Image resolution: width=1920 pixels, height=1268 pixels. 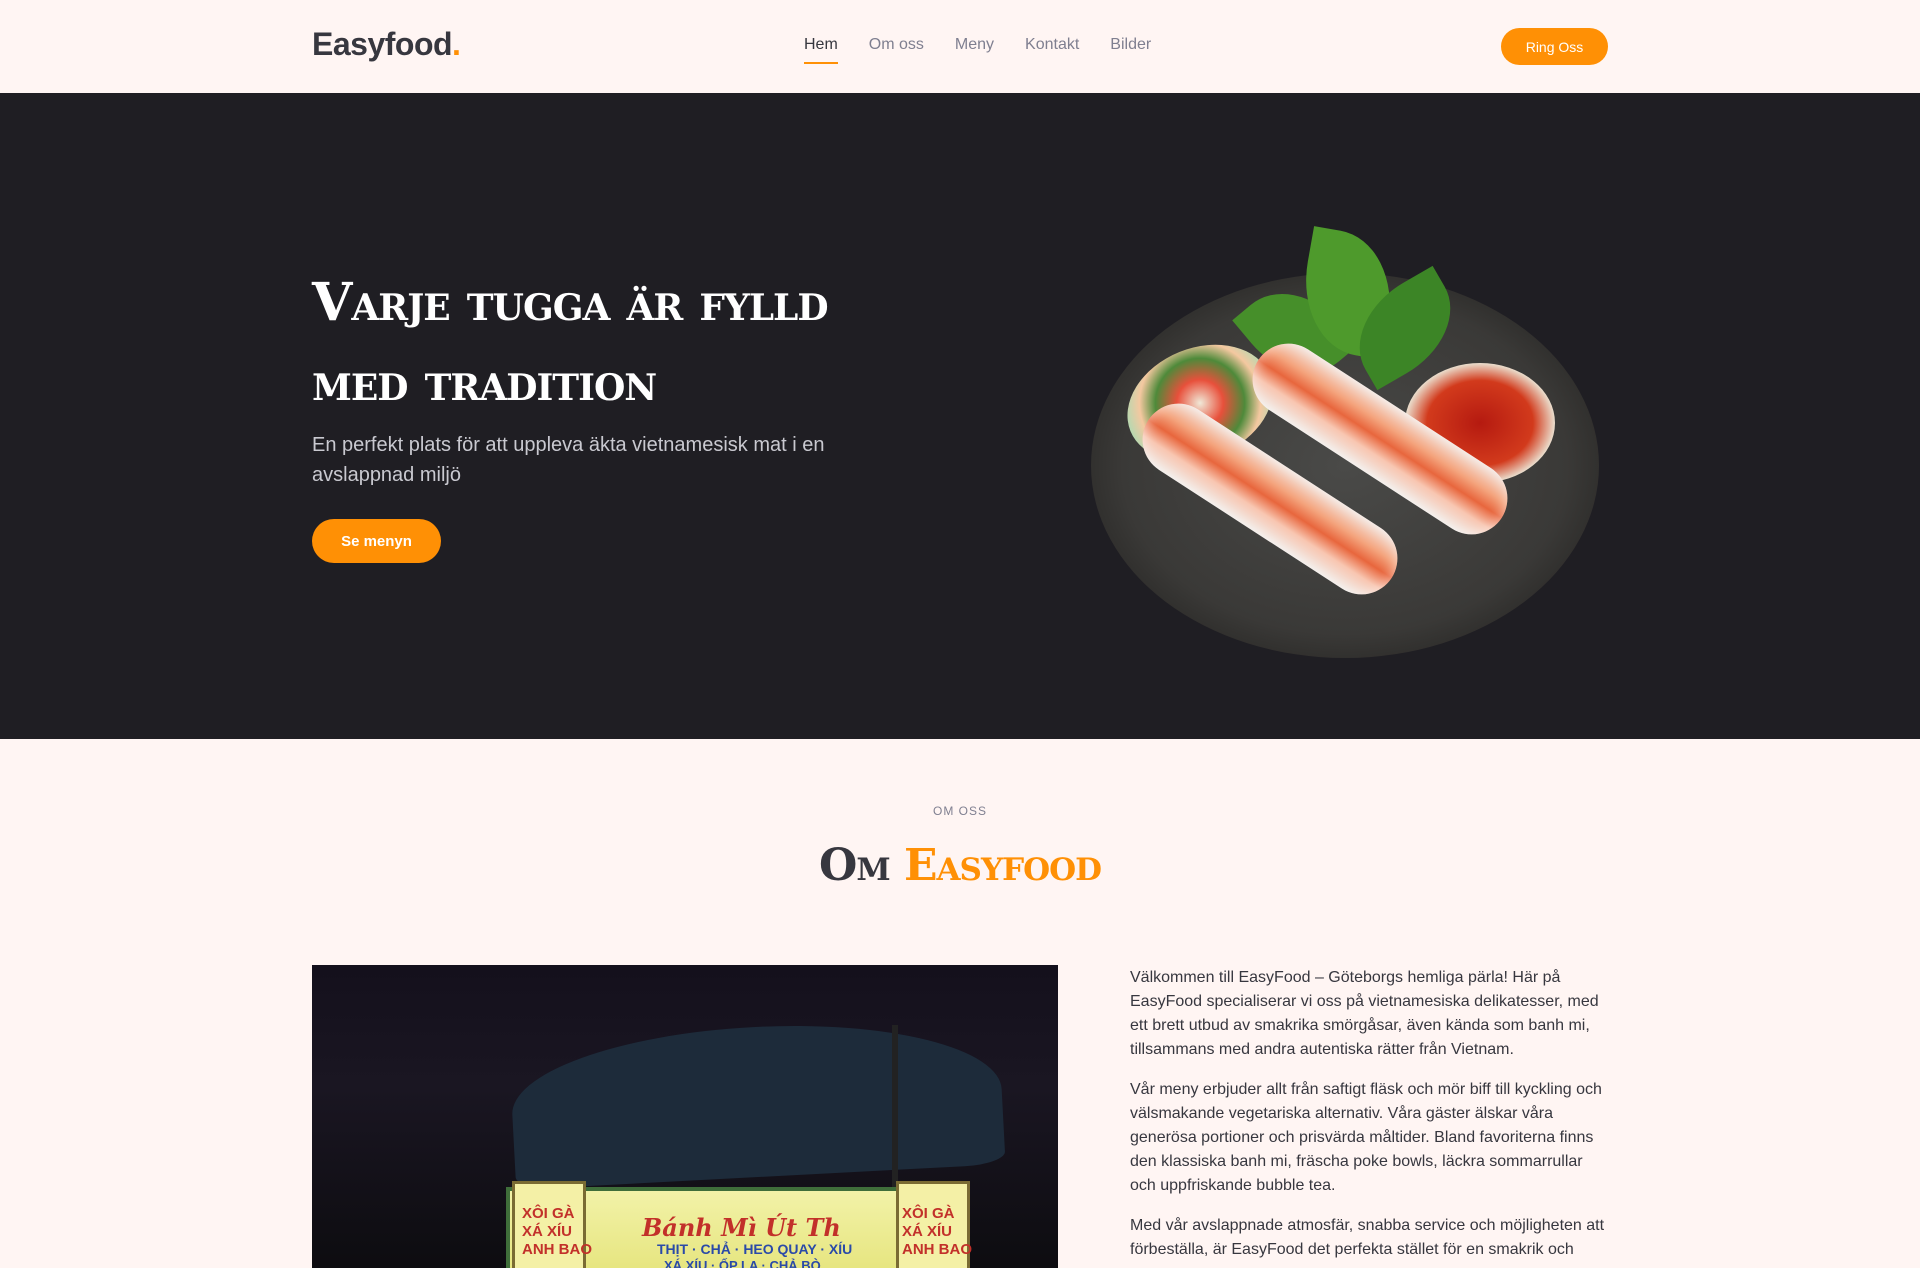 I want to click on nav-link-kontakt: Kontakt, so click(x=1052, y=51).